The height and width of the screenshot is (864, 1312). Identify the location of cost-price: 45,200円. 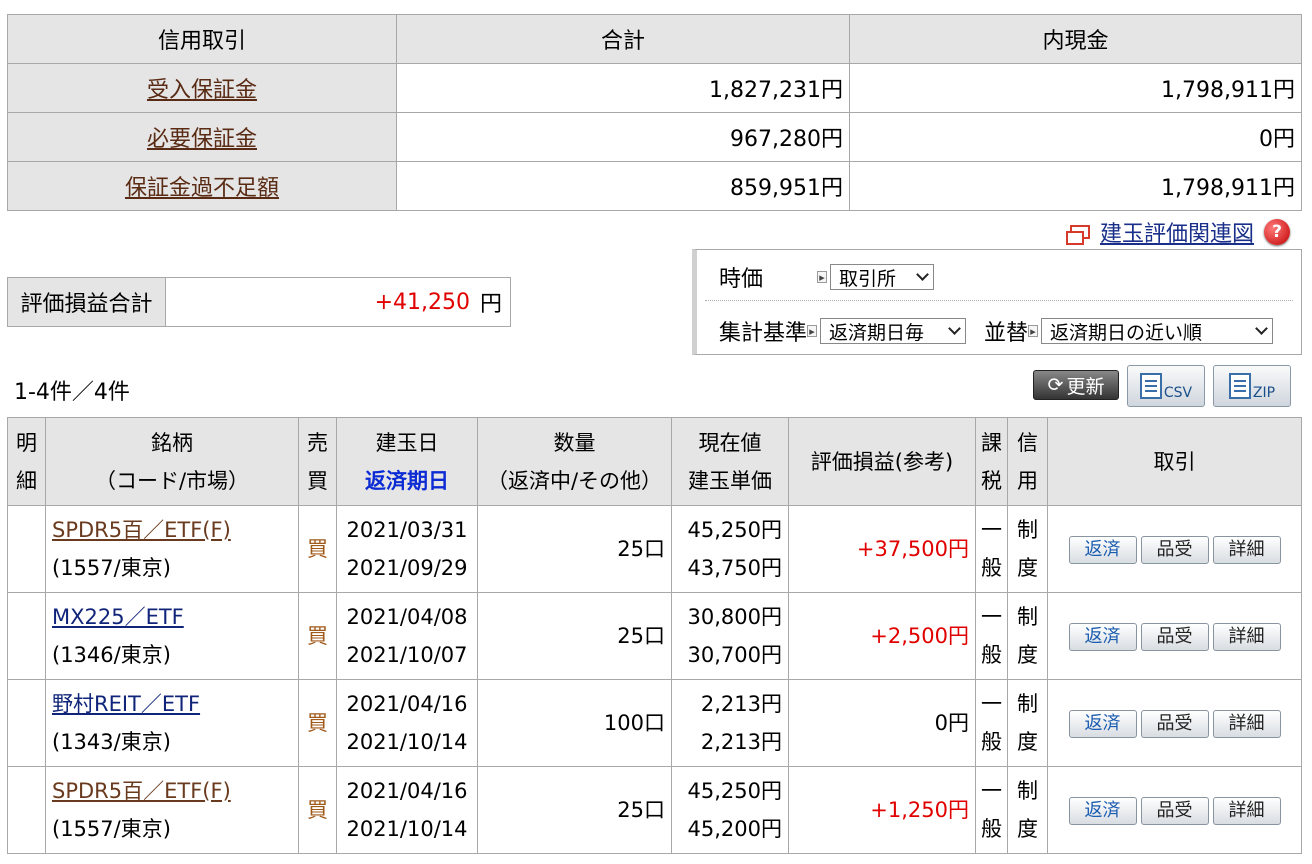
(734, 829).